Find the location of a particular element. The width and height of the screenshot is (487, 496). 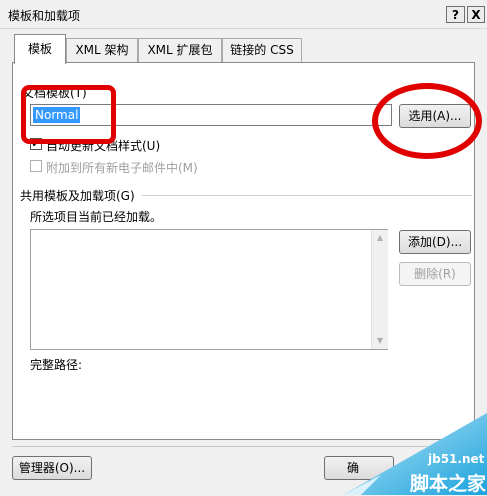

scroll-down-icon: ▼ is located at coordinates (380, 341).